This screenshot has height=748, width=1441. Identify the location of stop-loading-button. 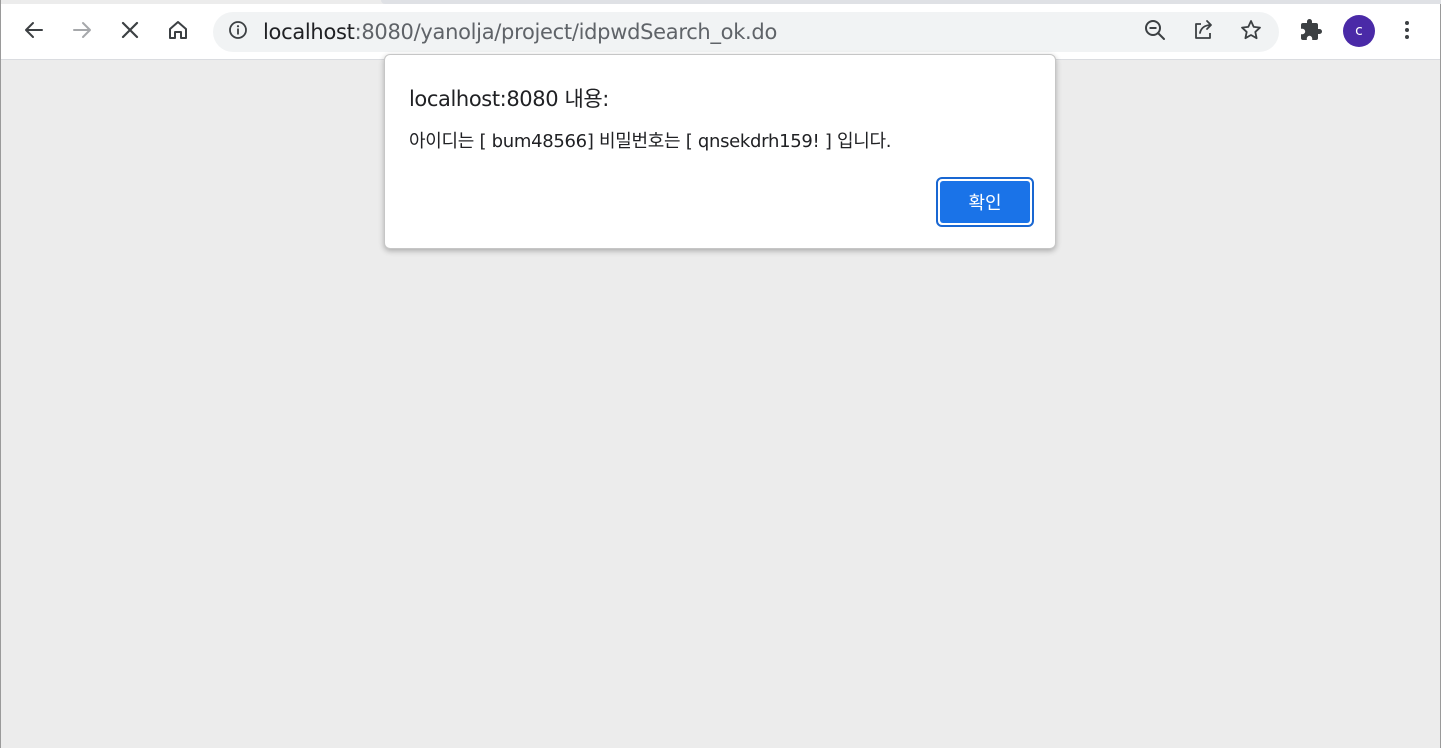
(130, 30).